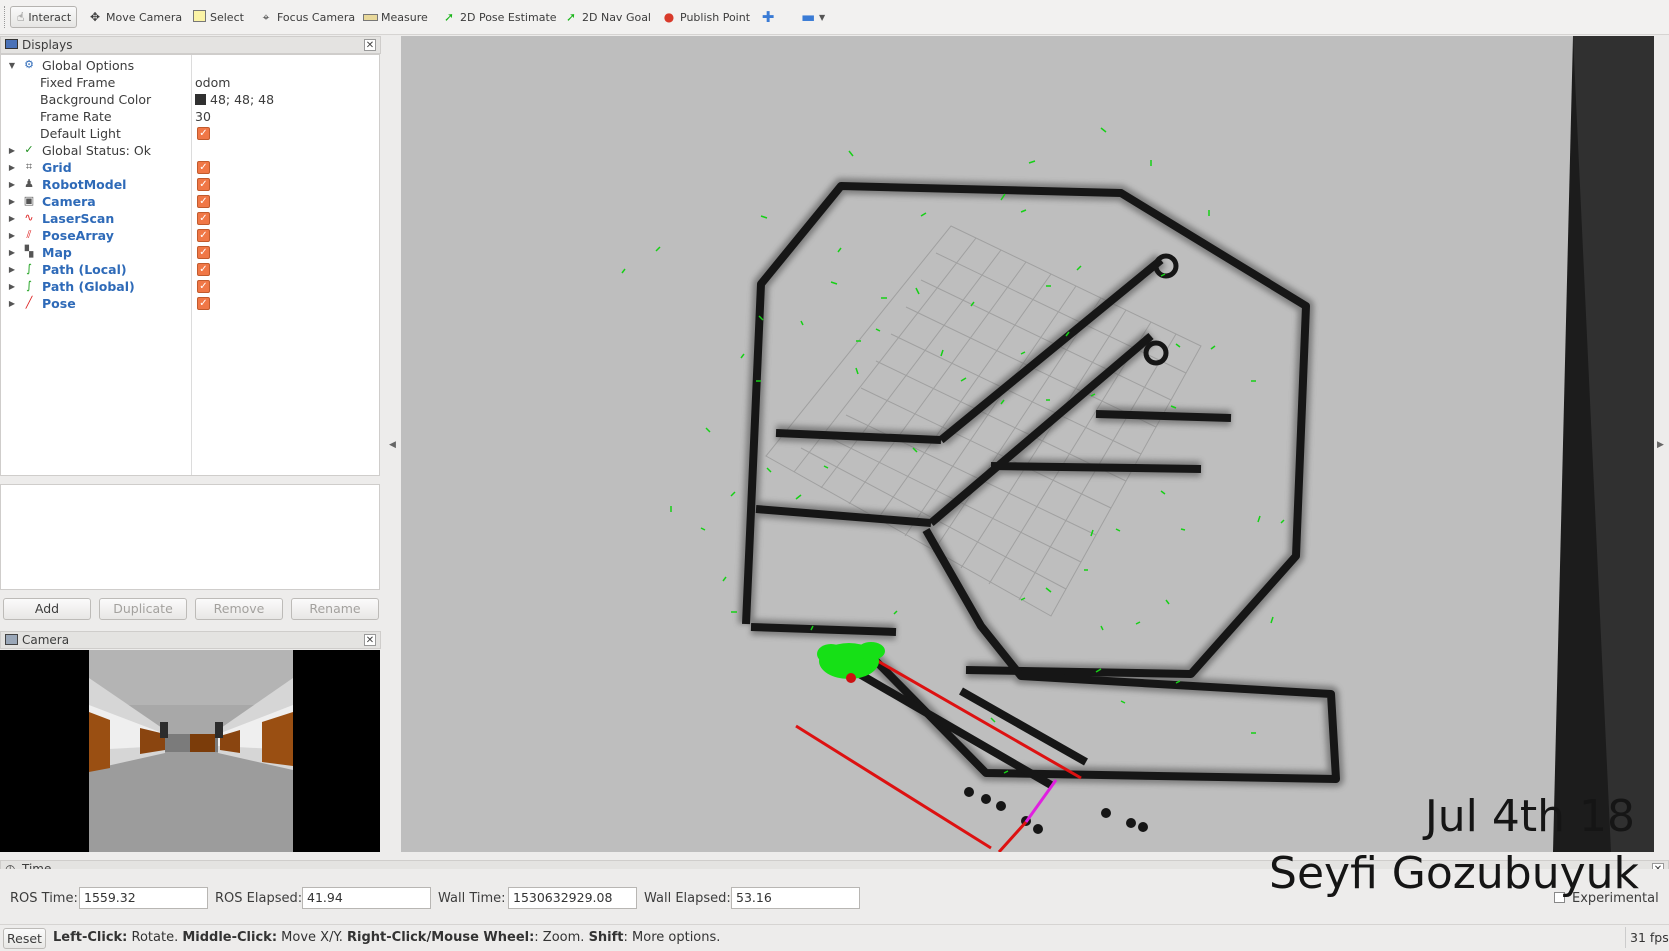 Image resolution: width=1669 pixels, height=951 pixels. I want to click on wall-time-label: Wall Time:, so click(472, 898).